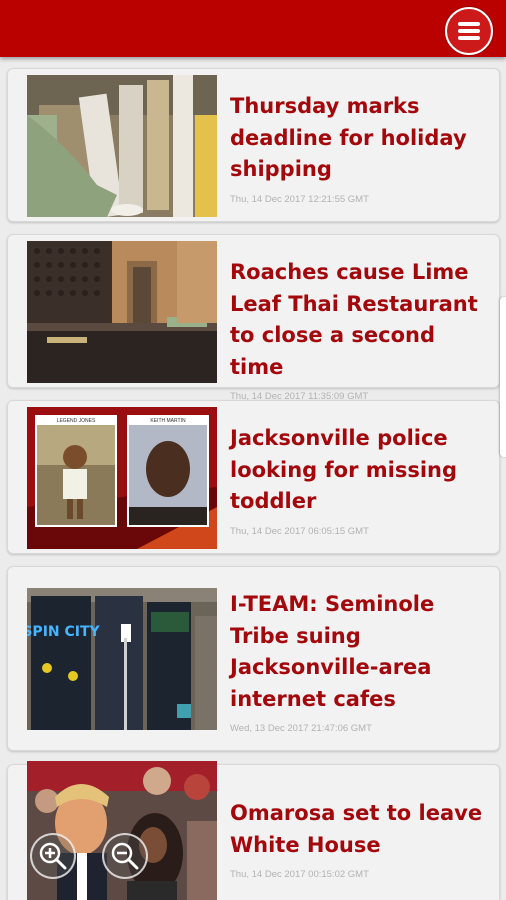 The image size is (506, 900). I want to click on article-thumbnail: LEGEND JONES KEITH MARTIN, so click(122, 478).